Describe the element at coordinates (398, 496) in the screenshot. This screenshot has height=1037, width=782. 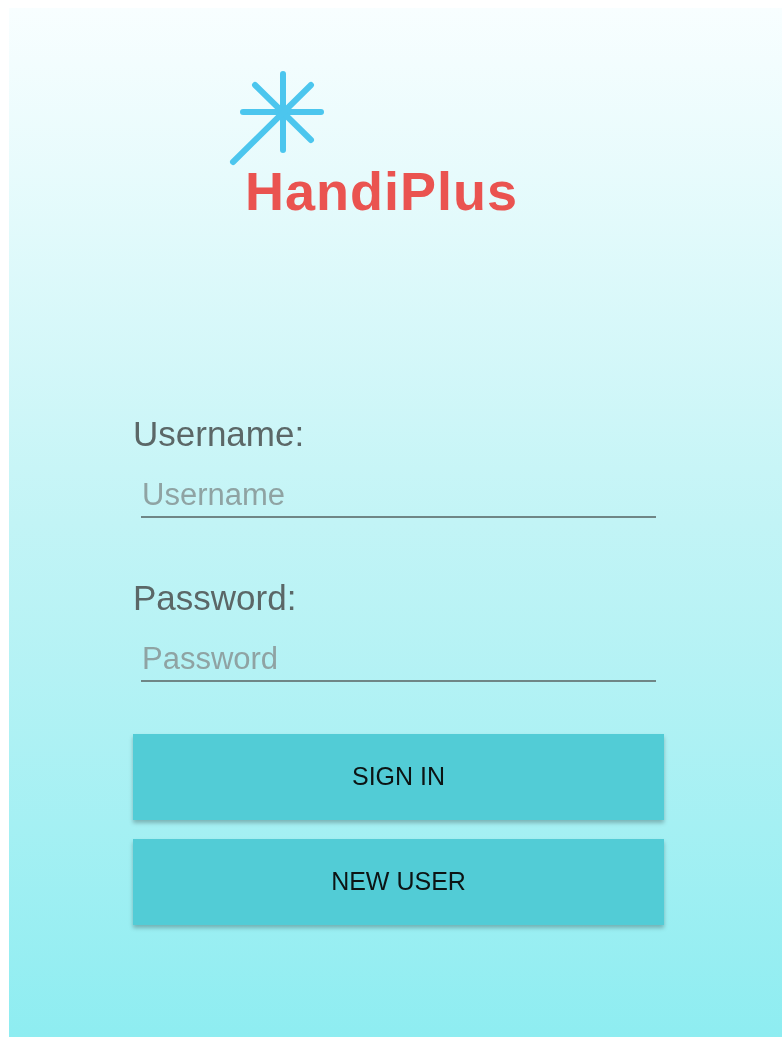
I see `input-field: Username` at that location.